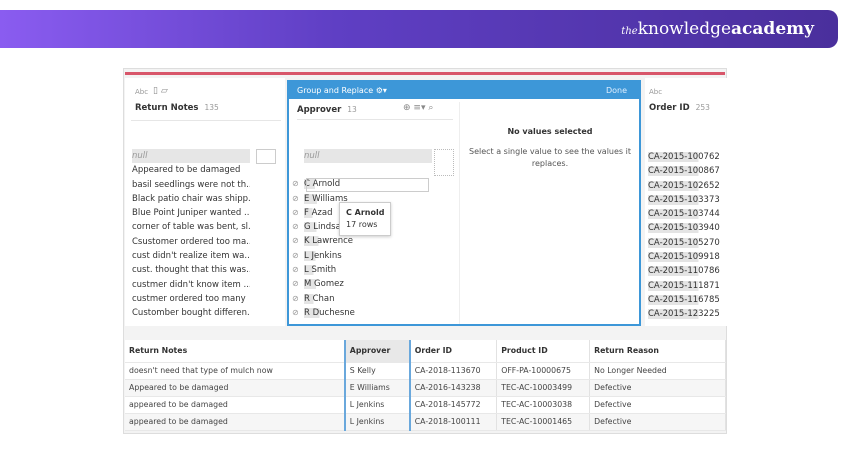  I want to click on list-item: CA-2015-110786, so click(688, 271).